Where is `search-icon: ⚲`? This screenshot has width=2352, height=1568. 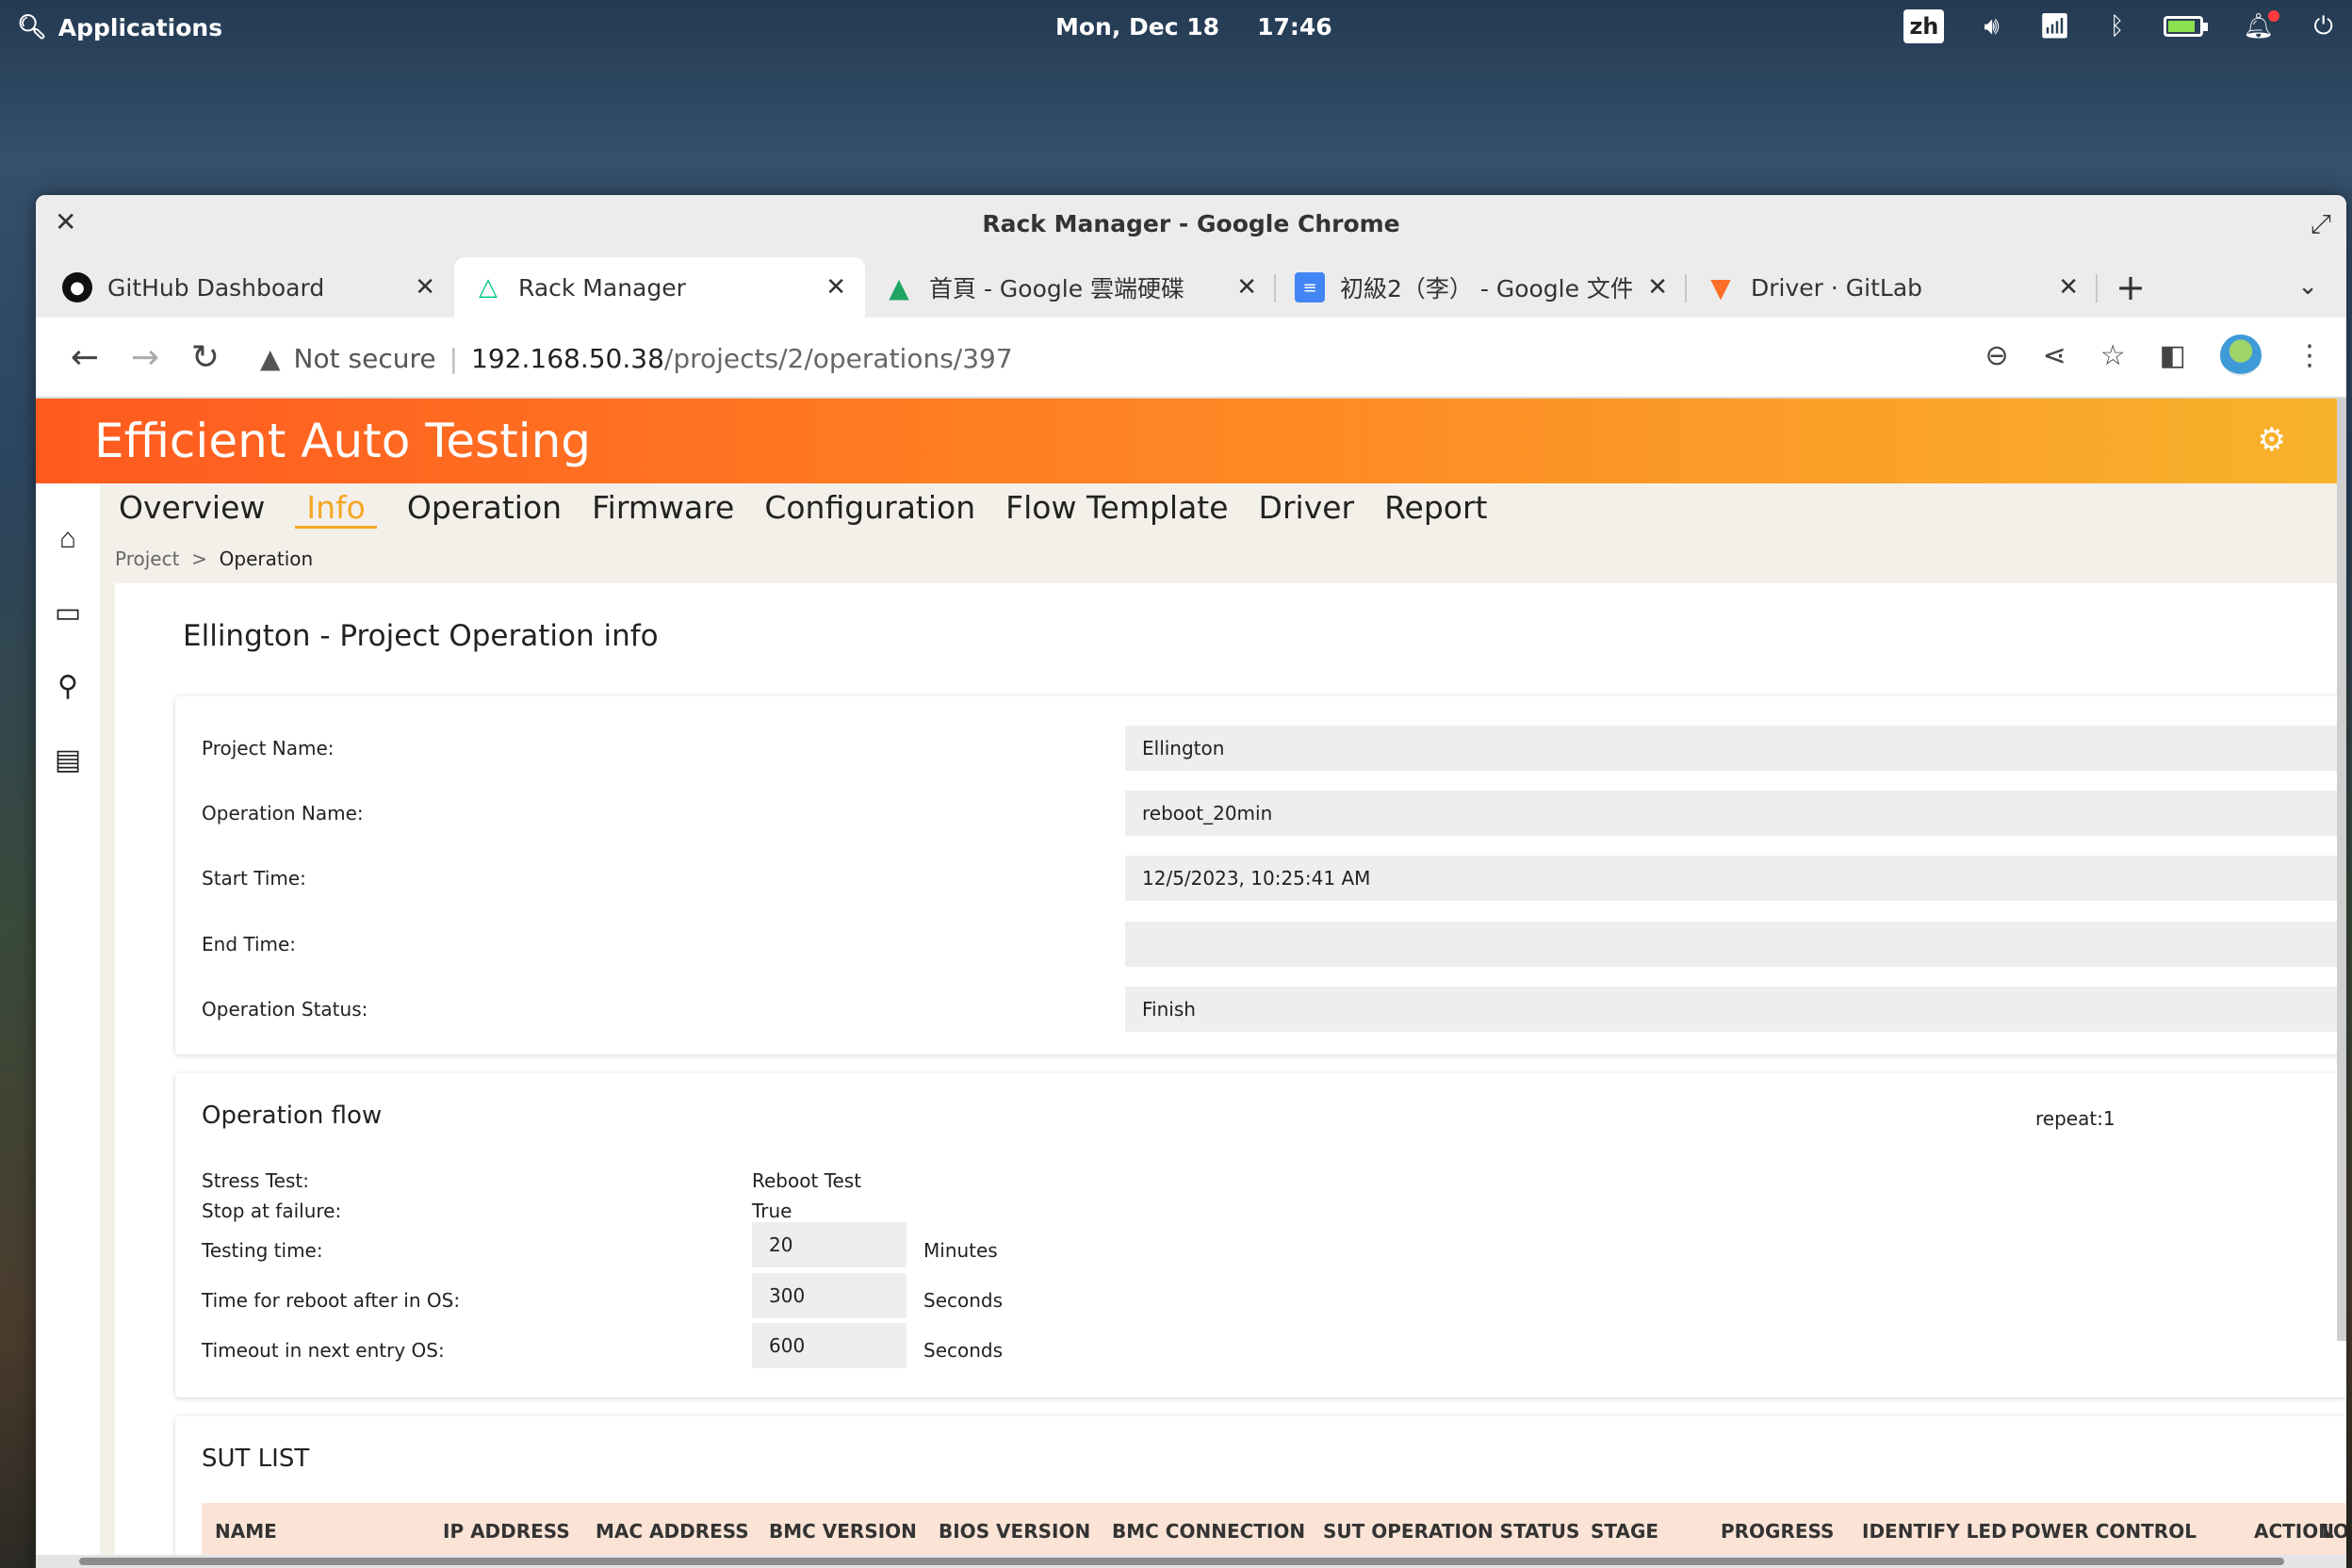
search-icon: ⚲ is located at coordinates (68, 686).